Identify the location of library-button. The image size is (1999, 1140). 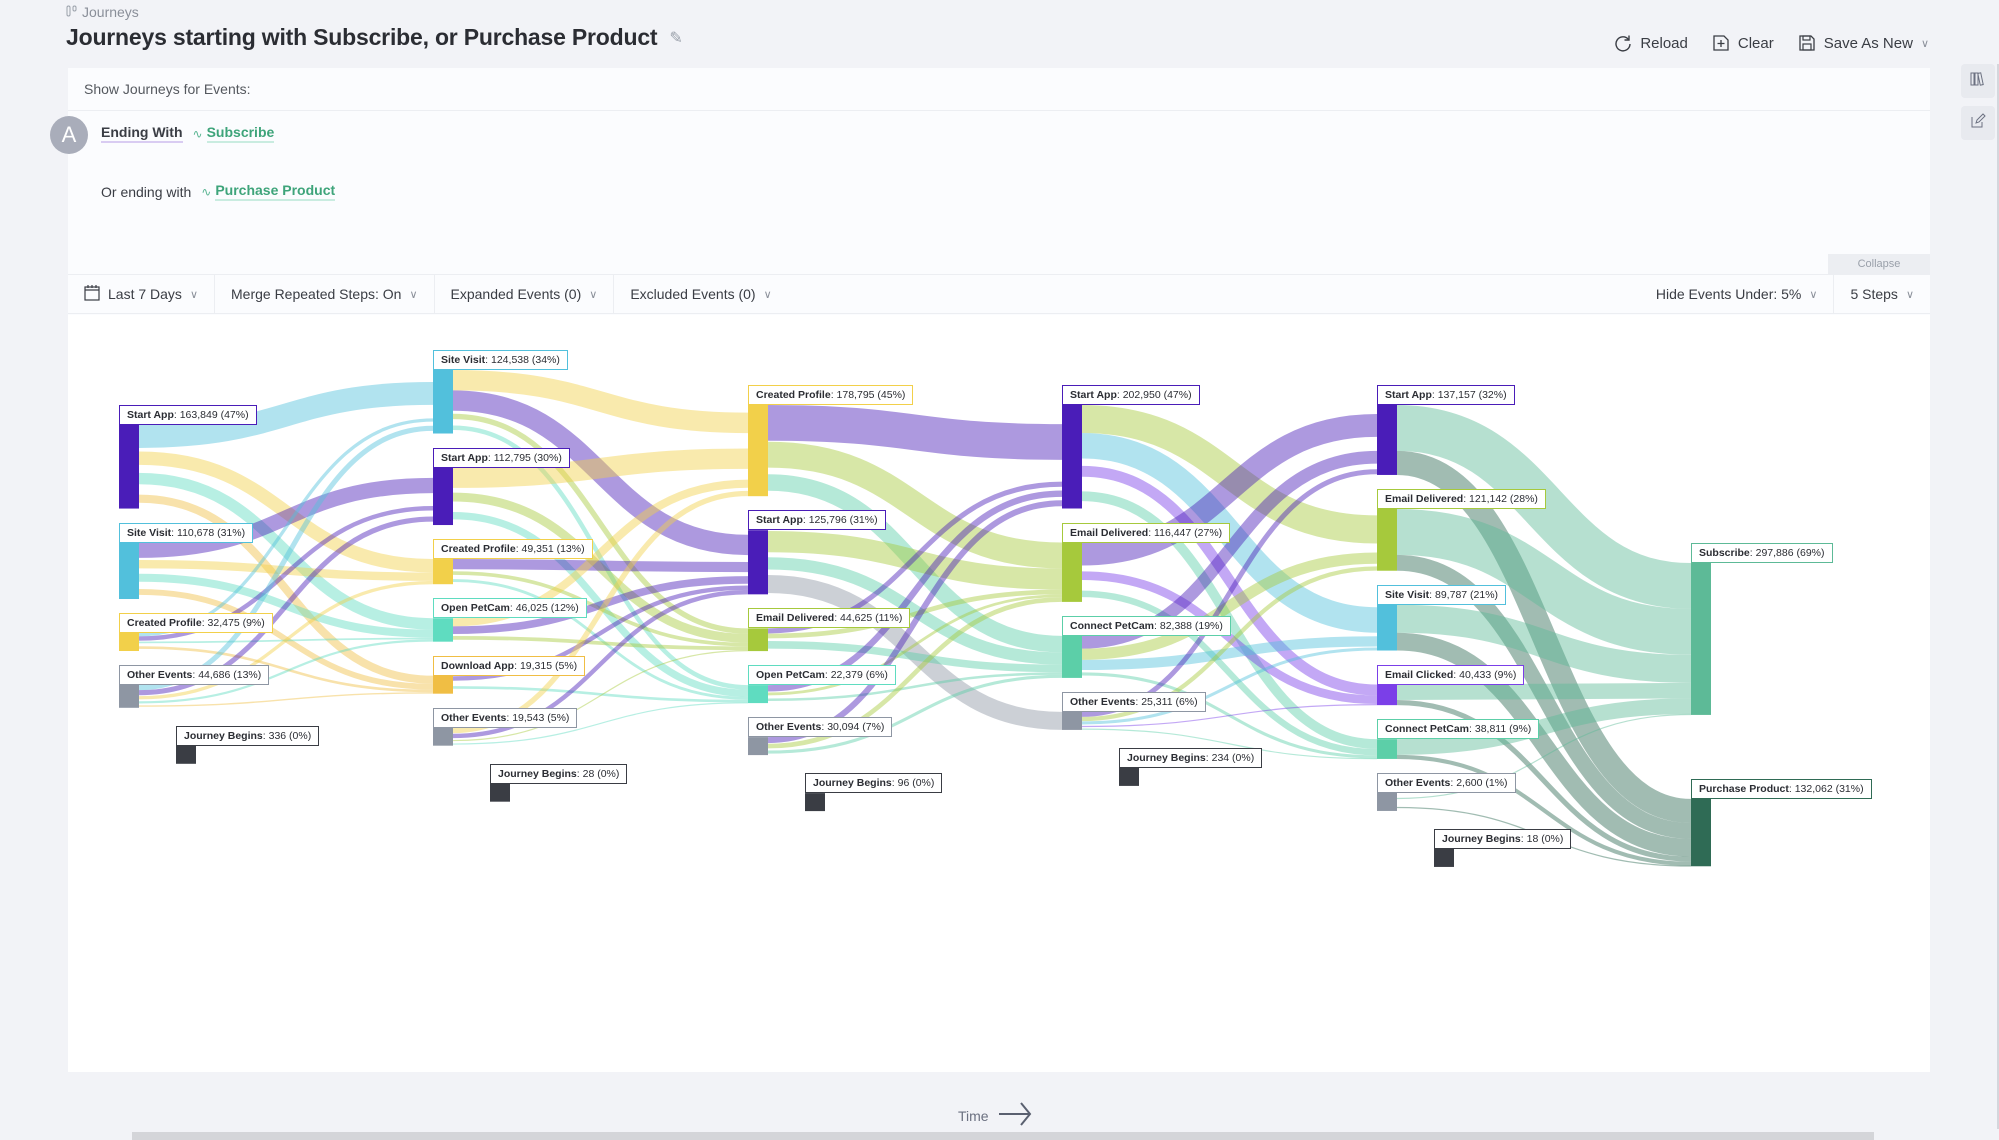
(1978, 81).